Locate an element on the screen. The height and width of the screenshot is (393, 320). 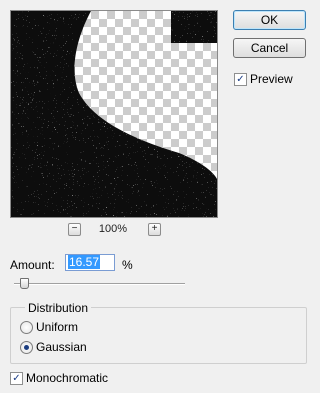
zoom-out-button: − is located at coordinates (74, 229).